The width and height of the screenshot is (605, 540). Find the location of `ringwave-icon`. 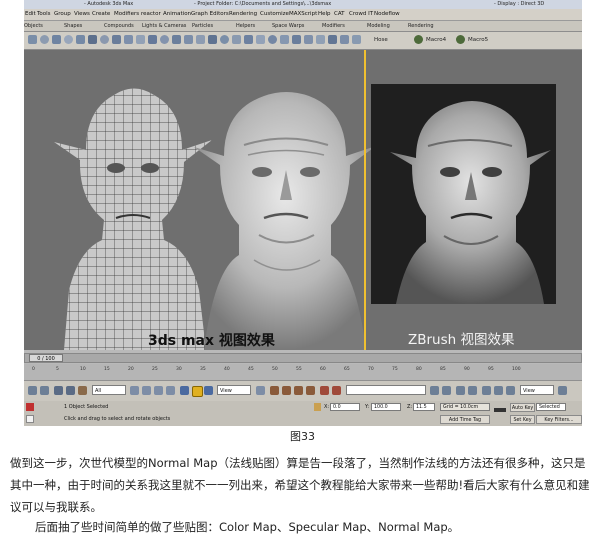

ringwave-icon is located at coordinates (260, 39).